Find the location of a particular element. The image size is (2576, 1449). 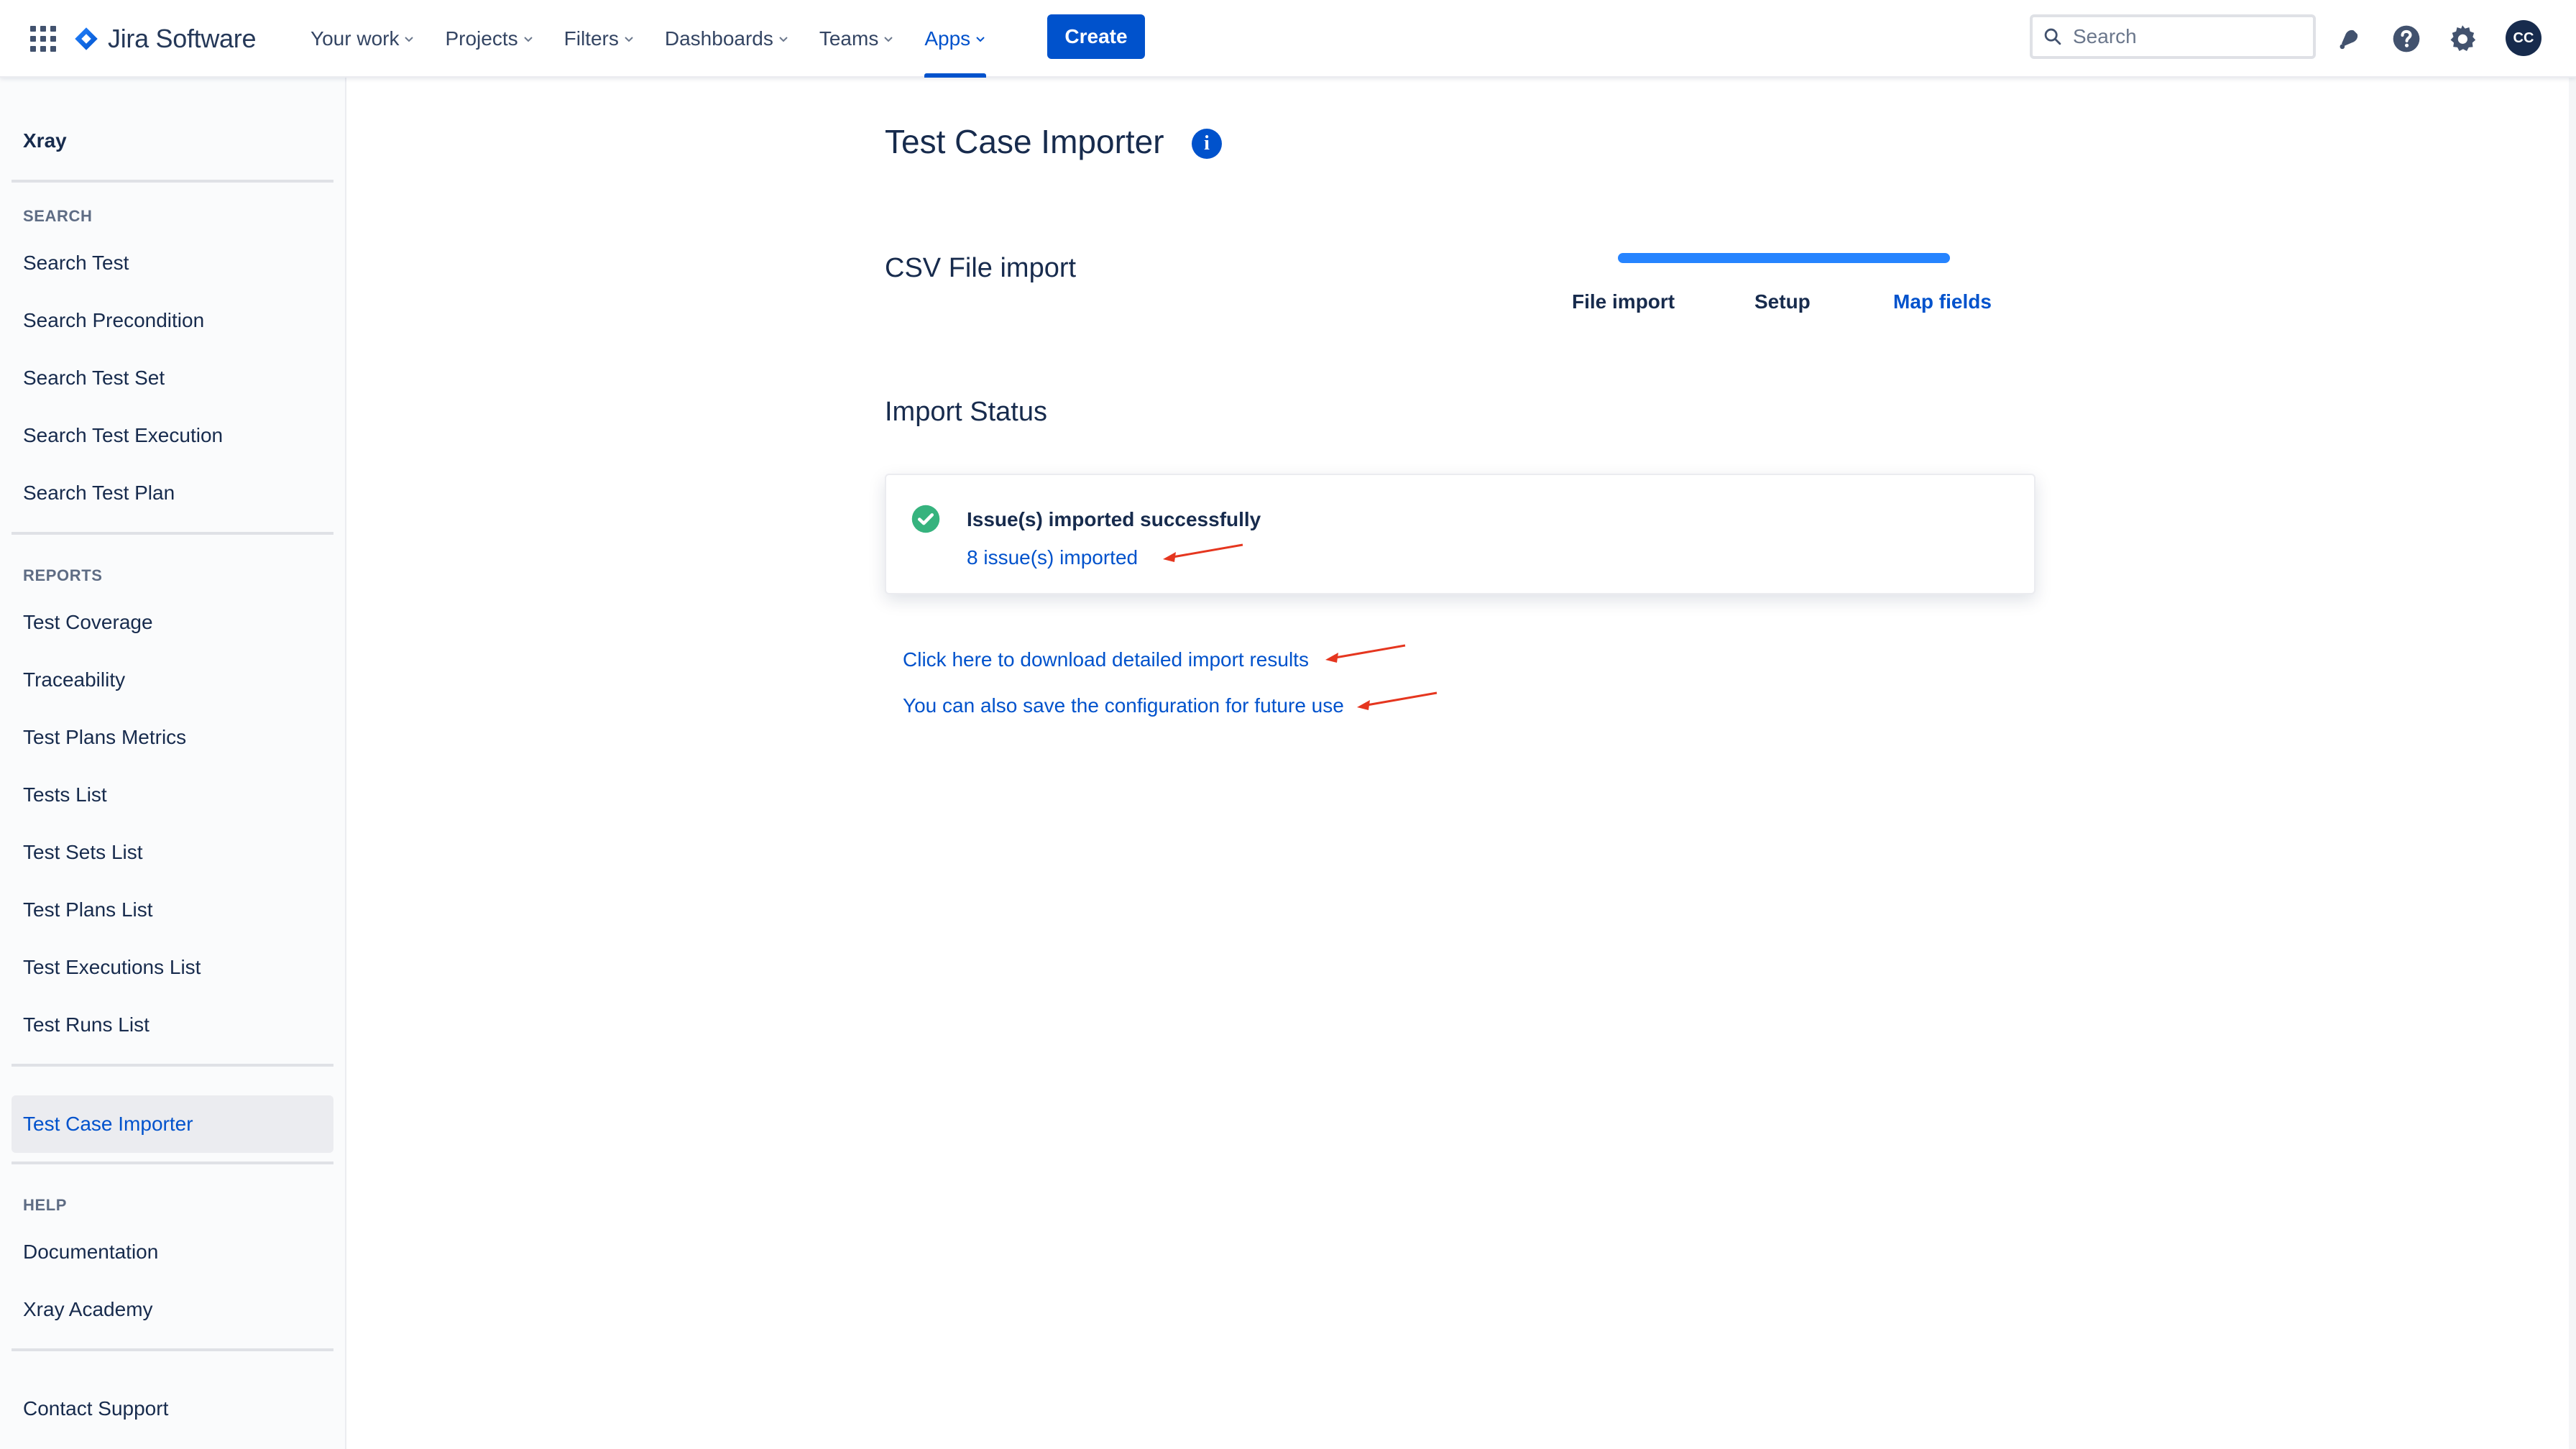

nav-your-work: Your work is located at coordinates (362, 39).